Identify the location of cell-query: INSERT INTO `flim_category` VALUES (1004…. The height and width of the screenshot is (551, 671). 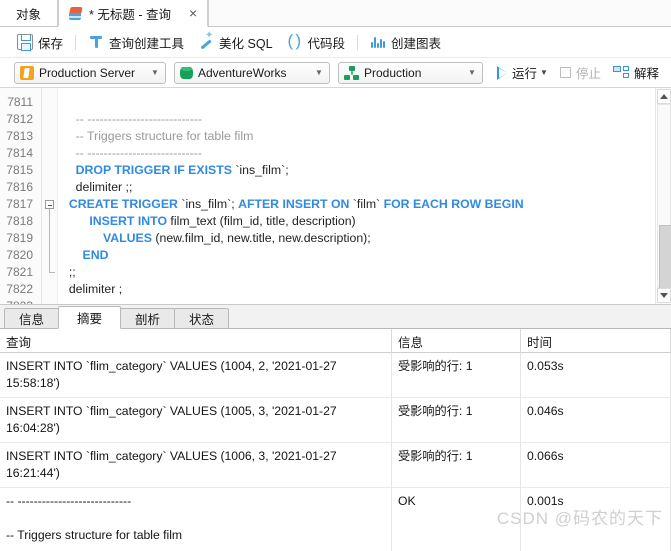
(196, 375).